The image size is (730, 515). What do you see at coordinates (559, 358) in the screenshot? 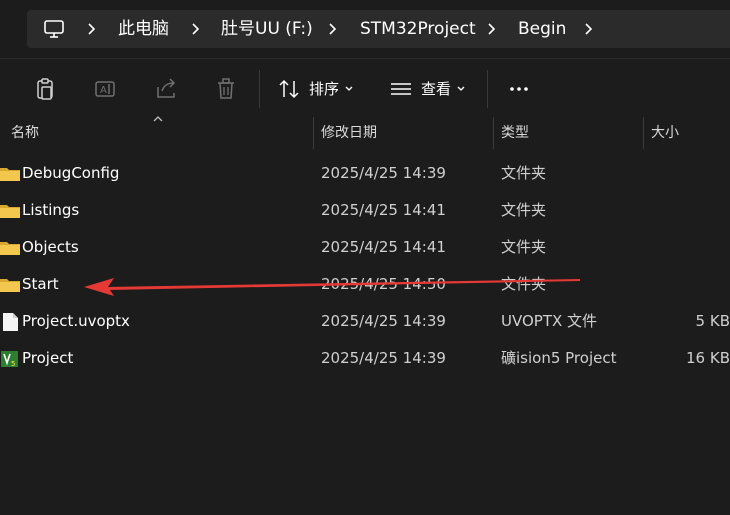
I see `file-type: 礦ision5 Project` at bounding box center [559, 358].